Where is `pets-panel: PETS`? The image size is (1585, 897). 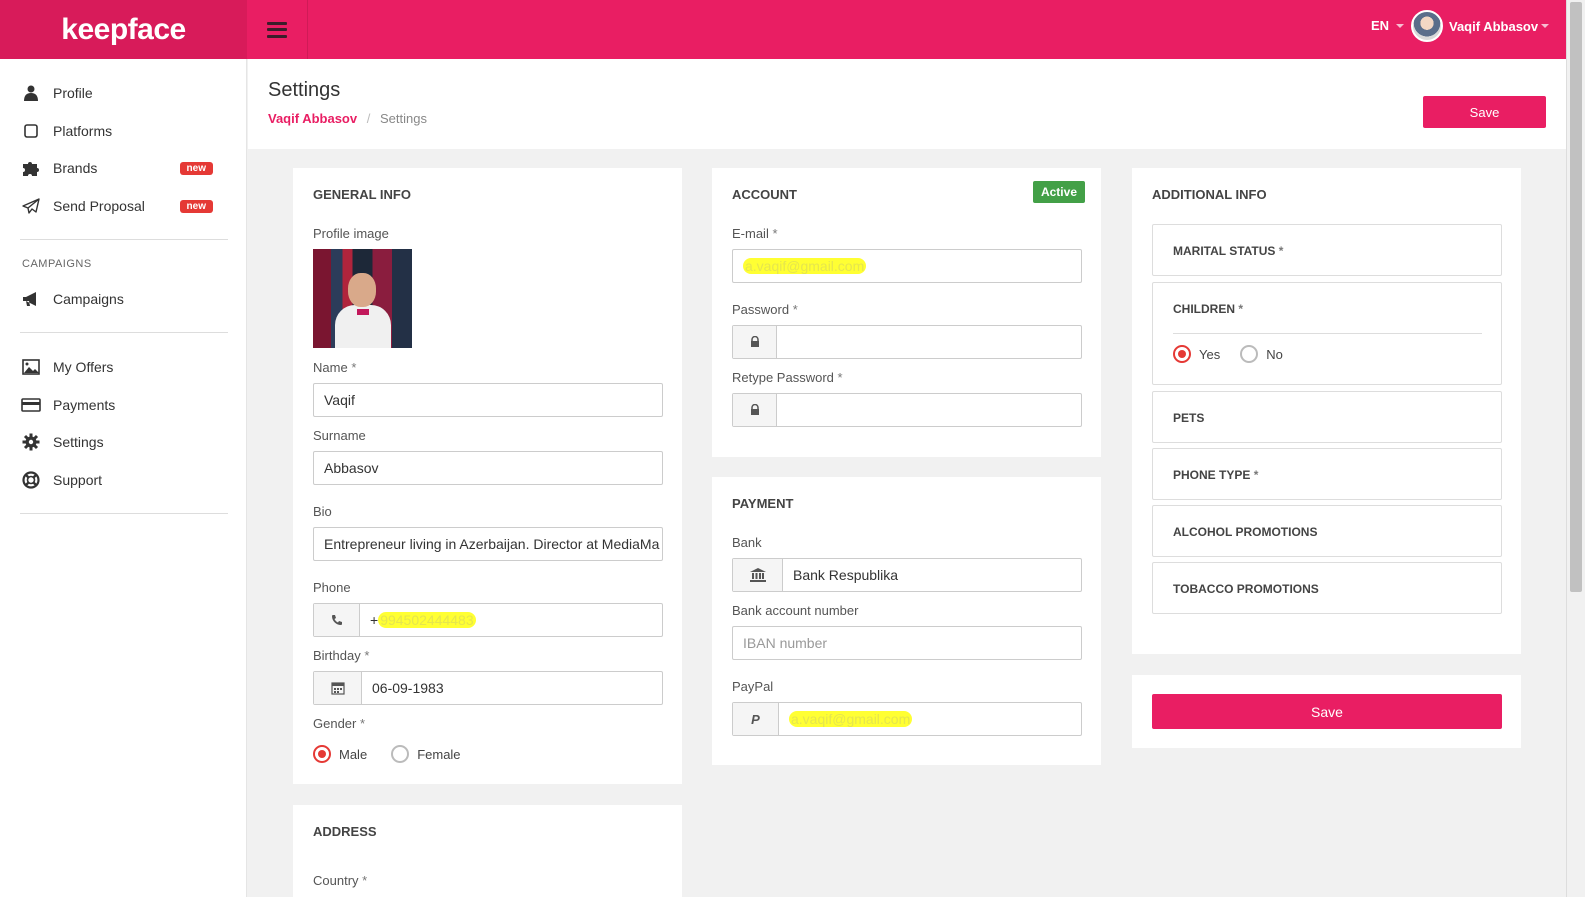
pets-panel: PETS is located at coordinates (1327, 417).